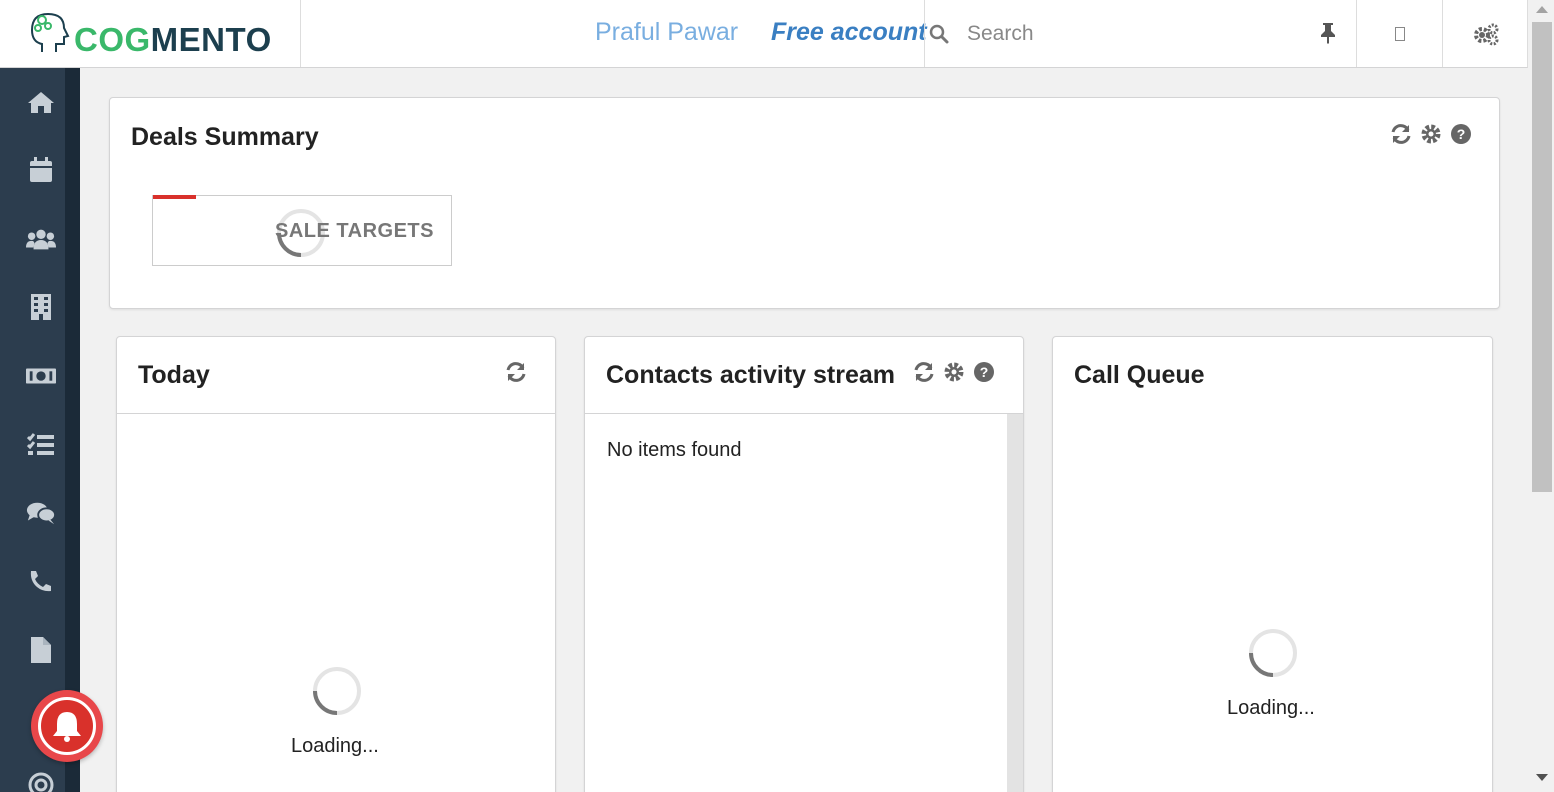 This screenshot has height=792, width=1554. I want to click on home-icon, so click(41, 102).